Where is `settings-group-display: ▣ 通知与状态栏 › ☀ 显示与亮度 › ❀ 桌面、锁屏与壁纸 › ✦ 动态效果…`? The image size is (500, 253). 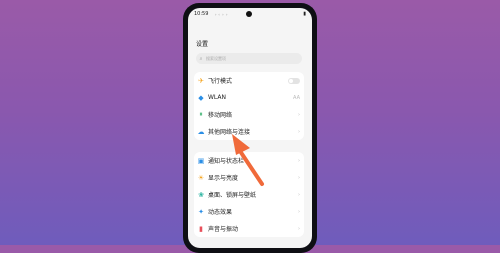 settings-group-display: ▣ 通知与状态栏 › ☀ 显示与亮度 › ❀ 桌面、锁屏与壁纸 › ✦ 动态效果… is located at coordinates (249, 194).